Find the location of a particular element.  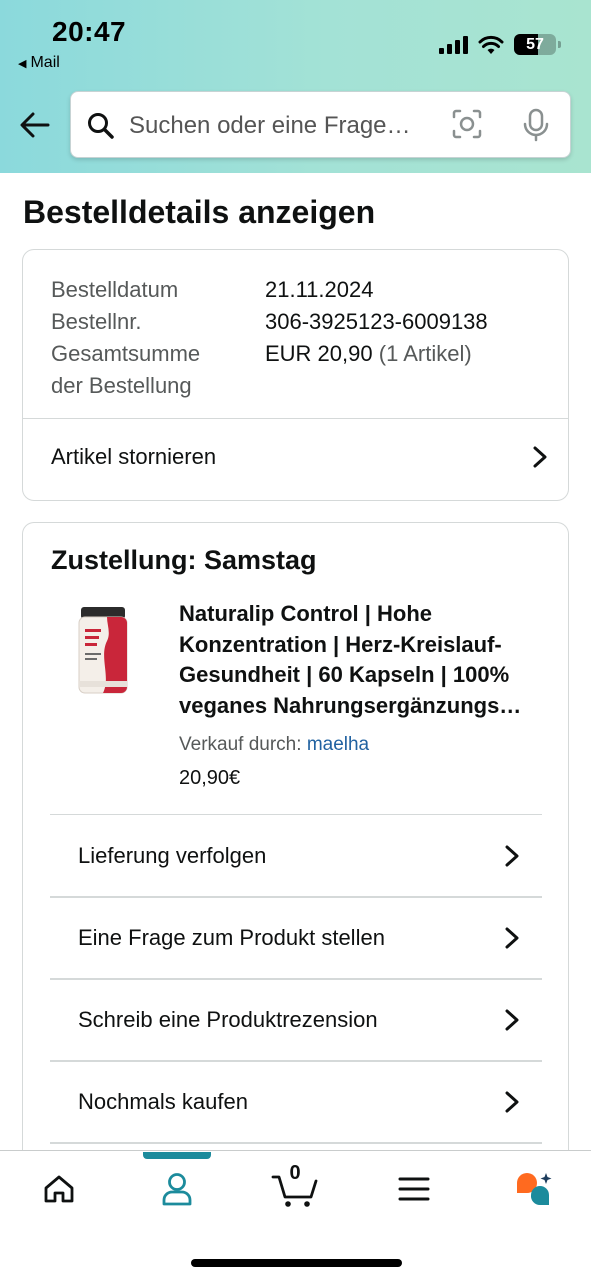

status-icons: 57 is located at coordinates (500, 44).